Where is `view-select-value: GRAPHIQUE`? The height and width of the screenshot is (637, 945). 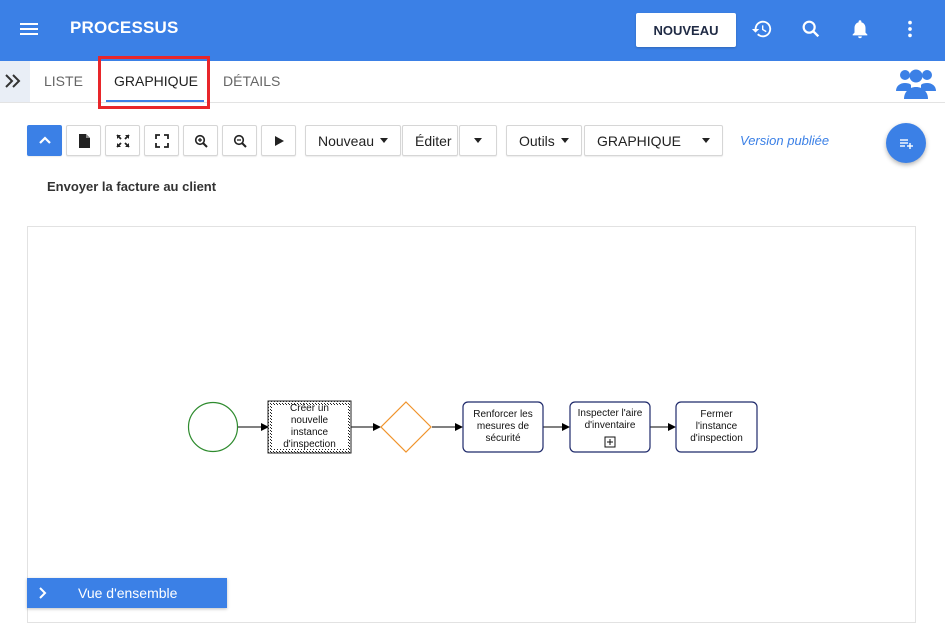
view-select-value: GRAPHIQUE is located at coordinates (639, 140).